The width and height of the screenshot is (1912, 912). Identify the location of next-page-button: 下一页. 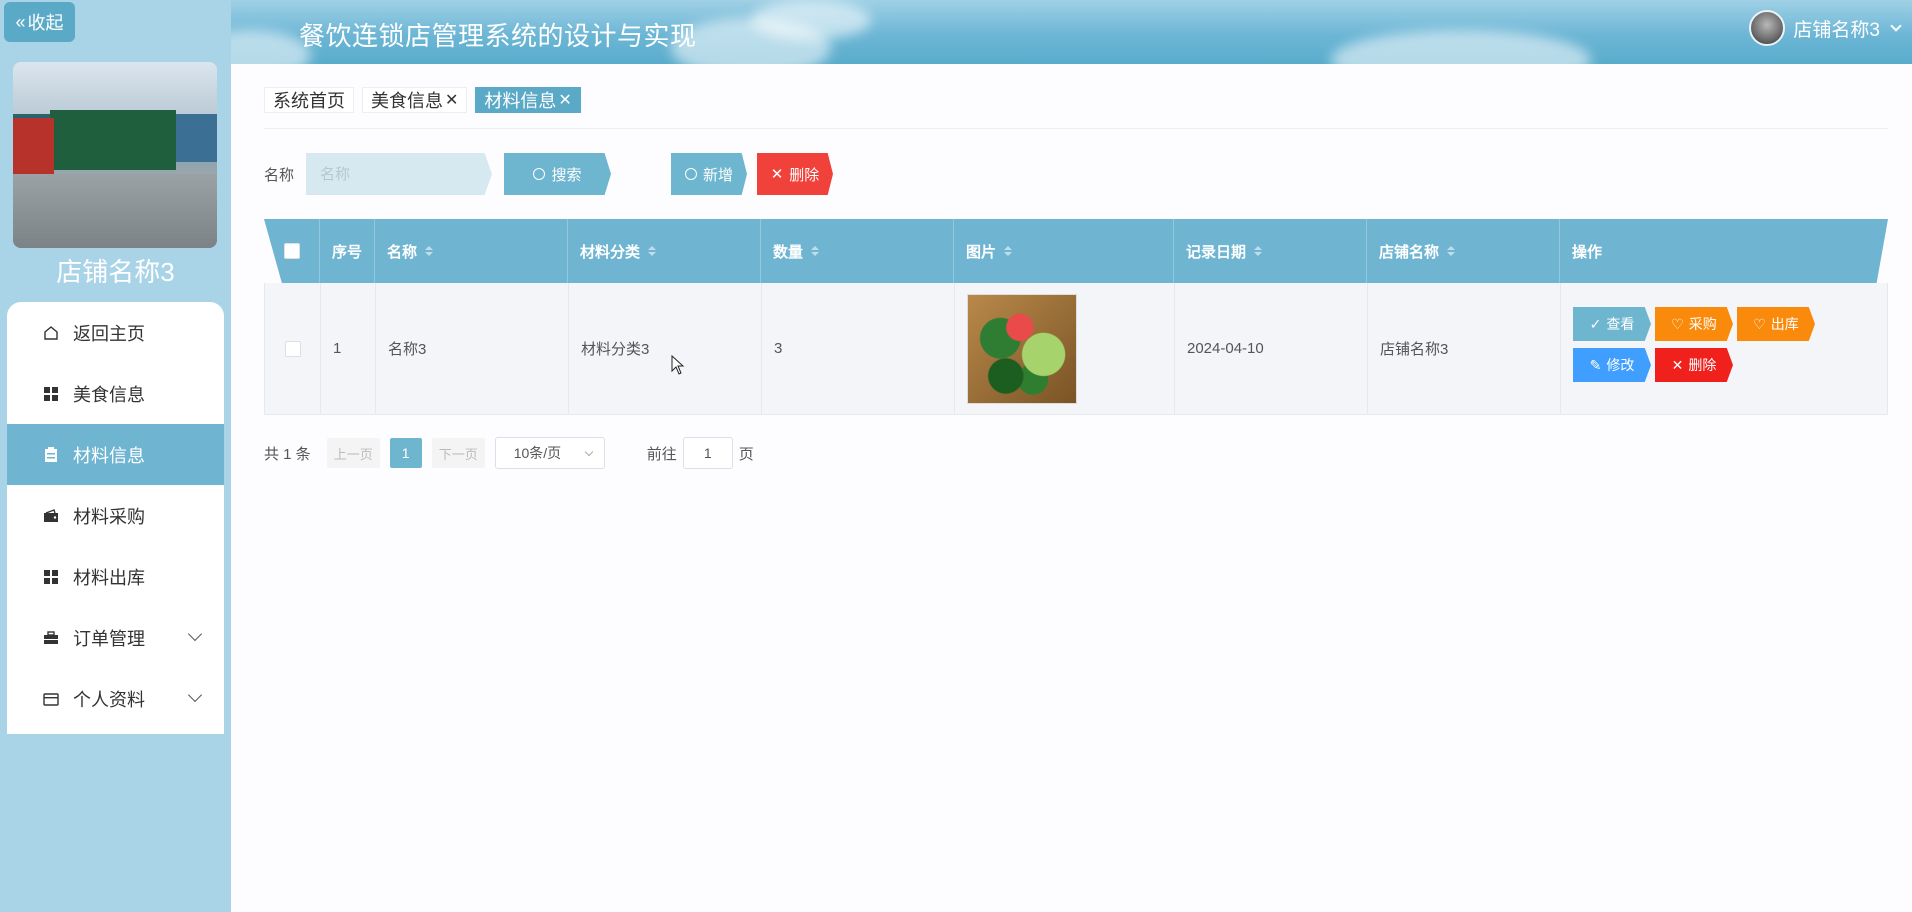
(458, 453).